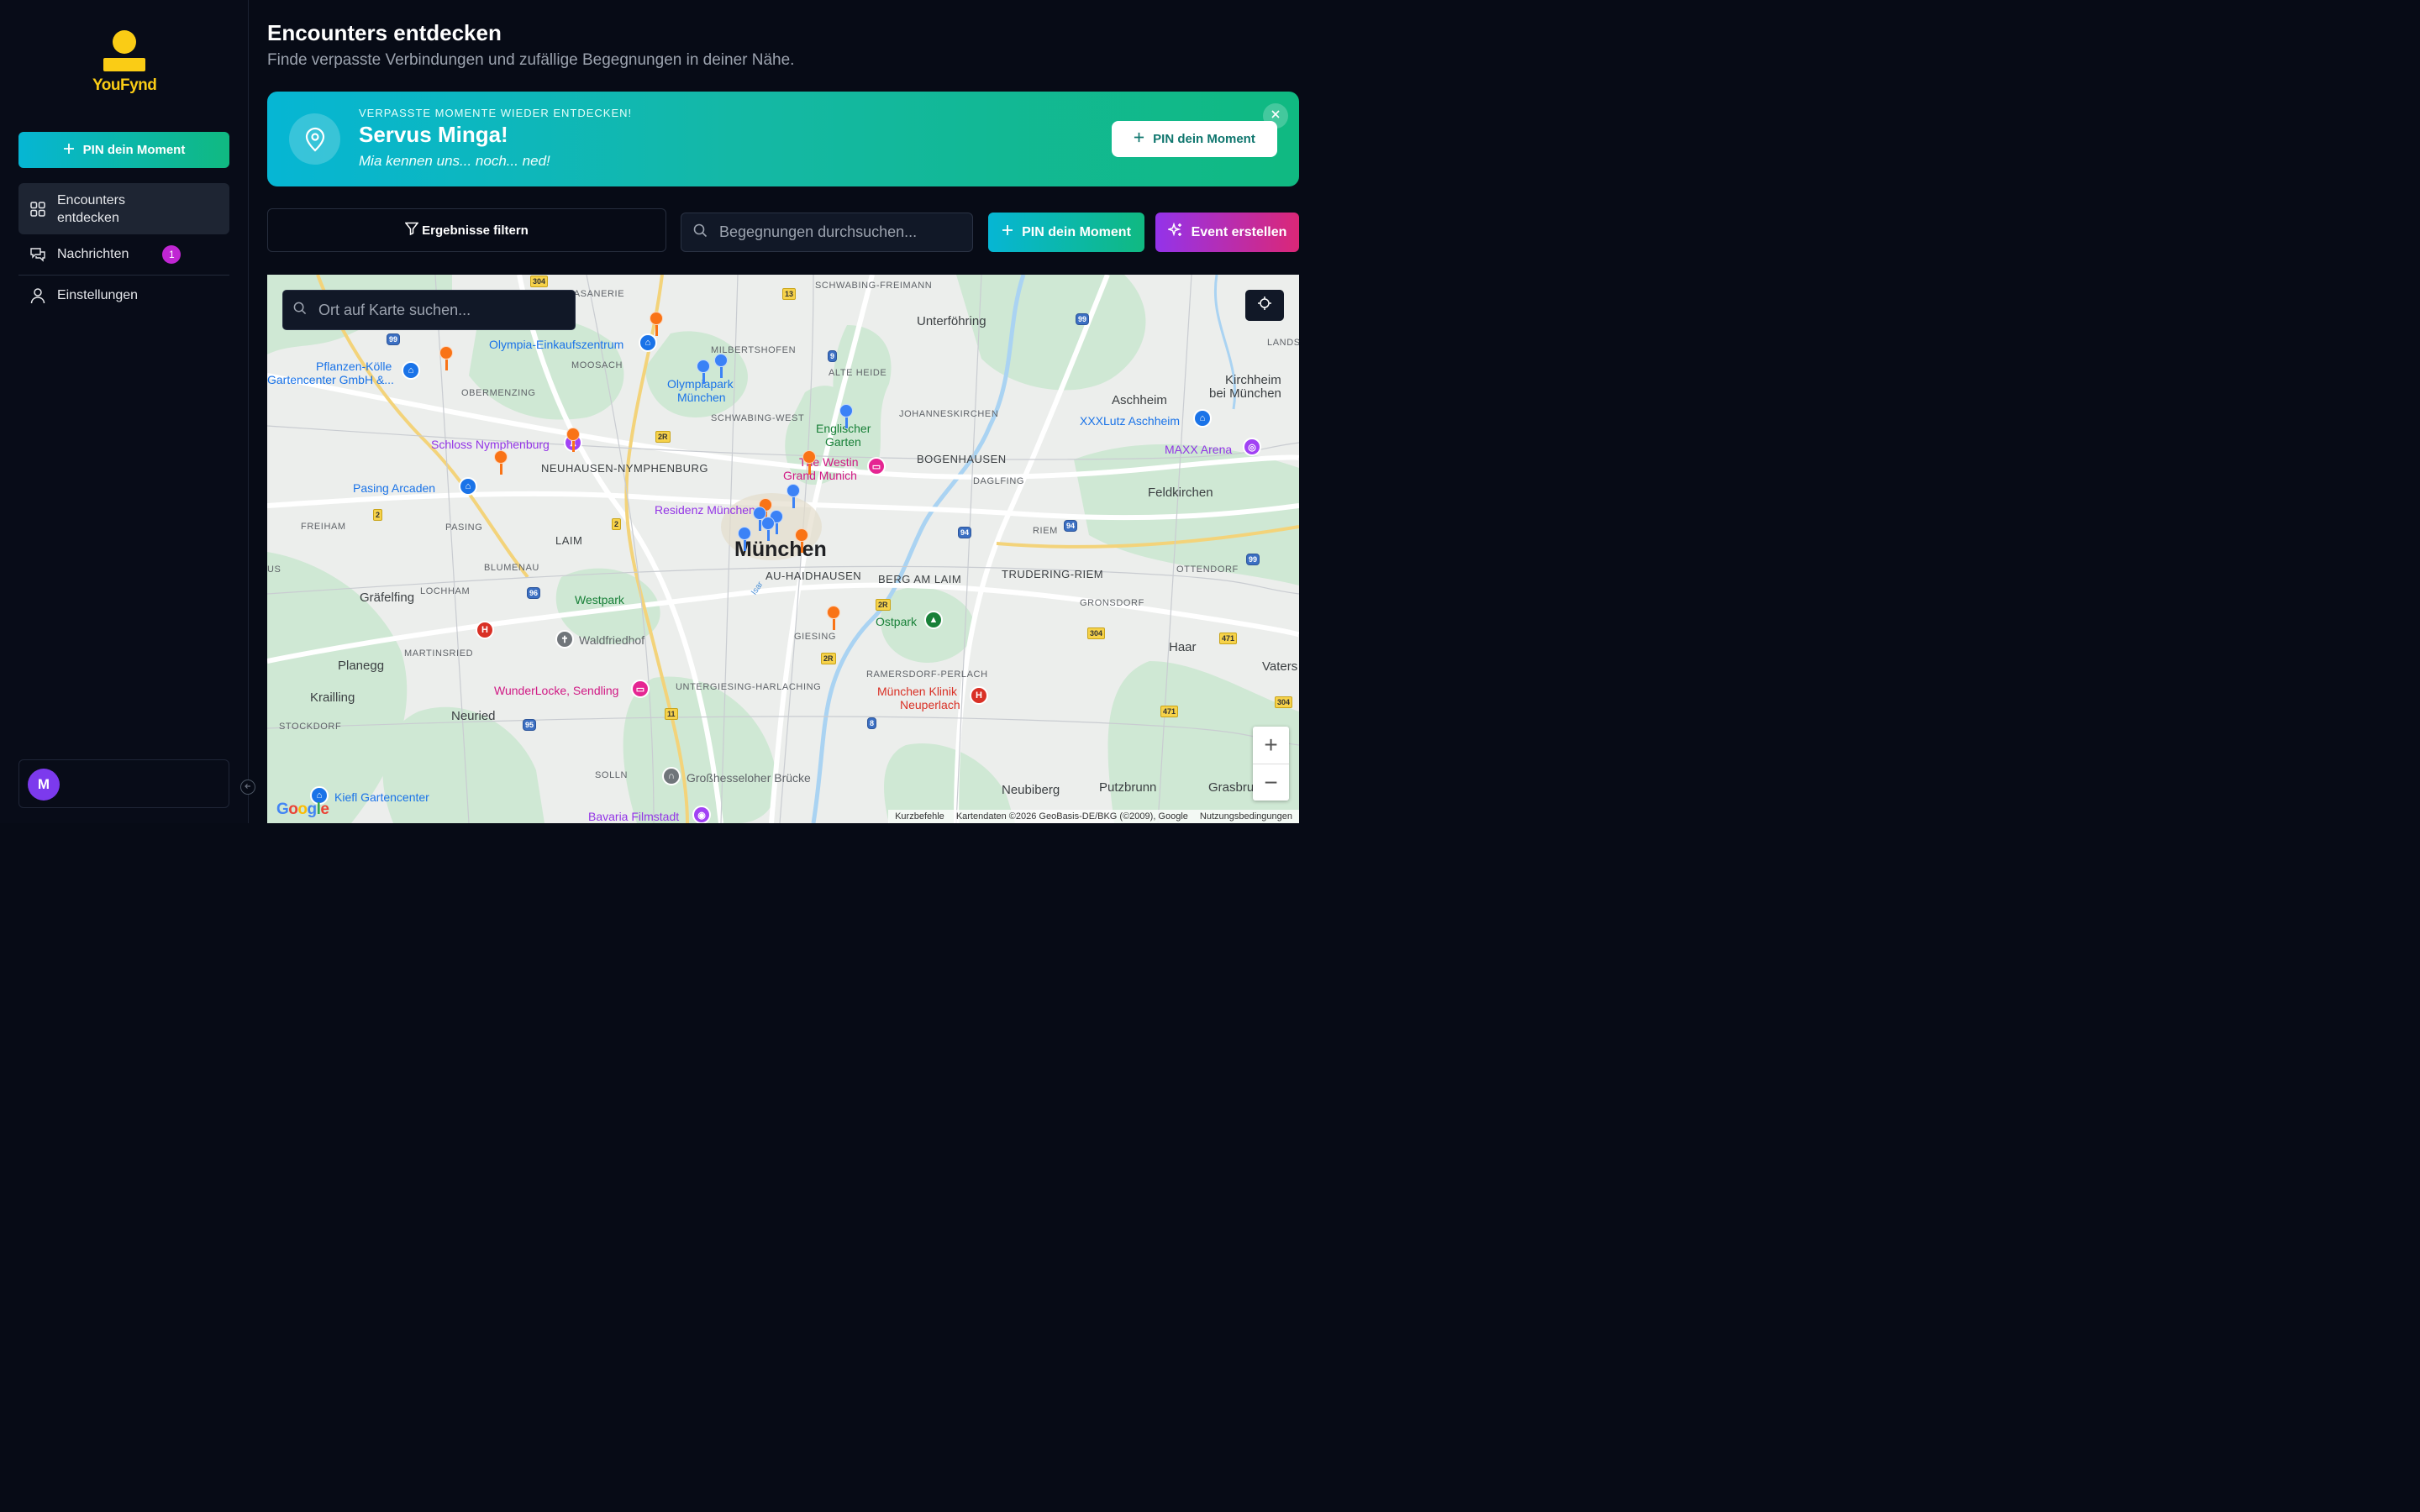  What do you see at coordinates (1271, 745) in the screenshot?
I see `zoom-in-button: +` at bounding box center [1271, 745].